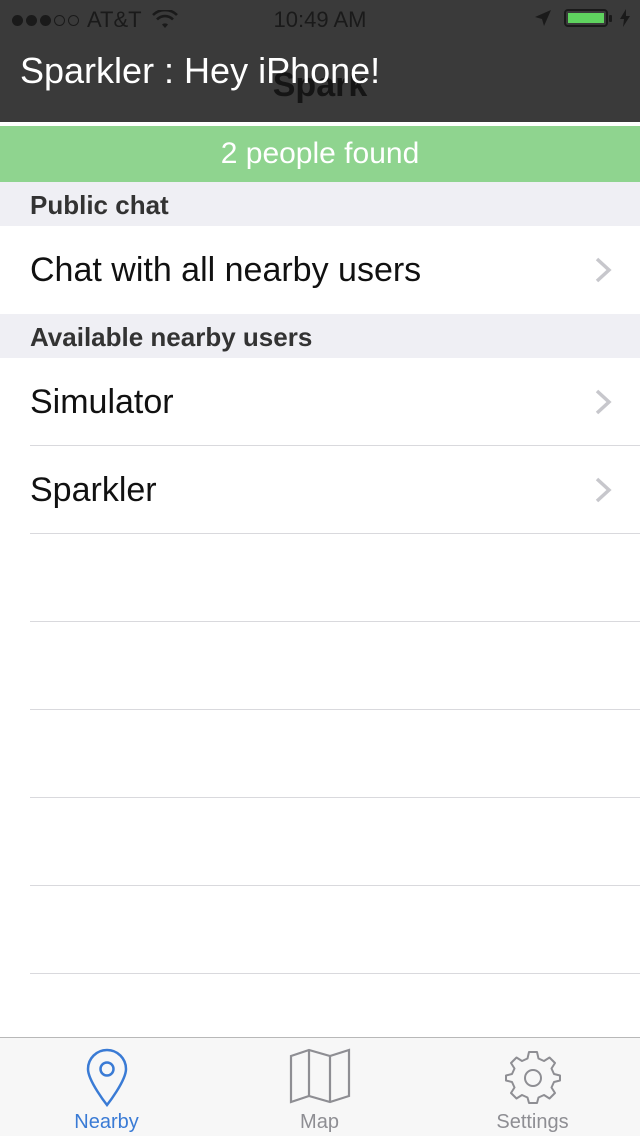  I want to click on row-separator, so click(335, 533).